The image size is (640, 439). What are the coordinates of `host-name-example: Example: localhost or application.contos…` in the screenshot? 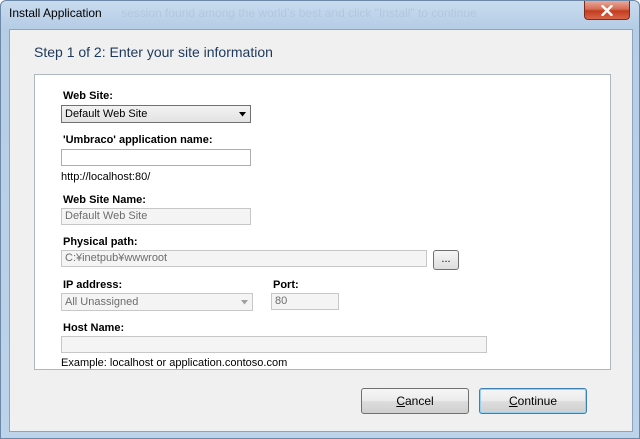 It's located at (174, 363).